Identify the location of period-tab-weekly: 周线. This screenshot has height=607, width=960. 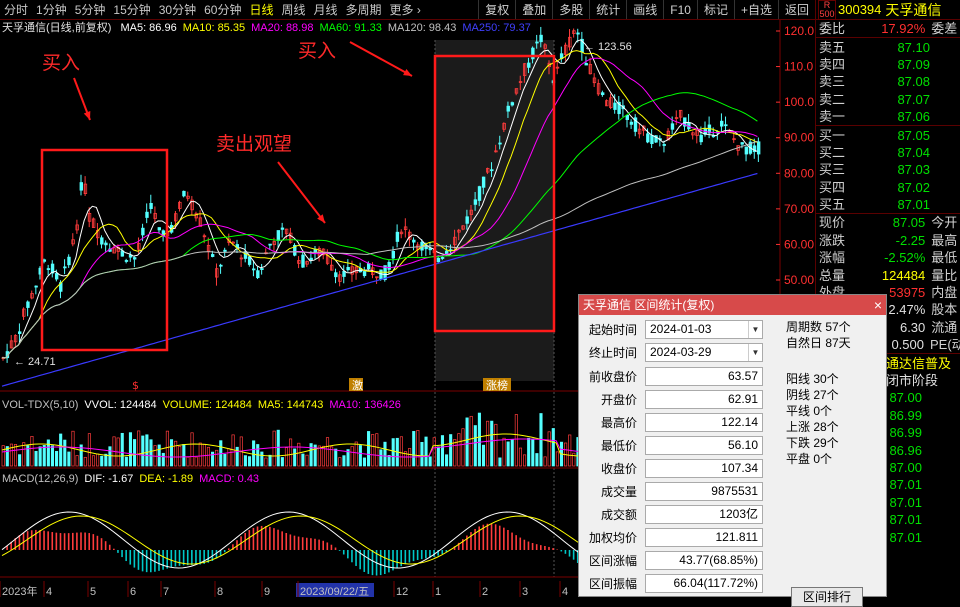
(293, 9).